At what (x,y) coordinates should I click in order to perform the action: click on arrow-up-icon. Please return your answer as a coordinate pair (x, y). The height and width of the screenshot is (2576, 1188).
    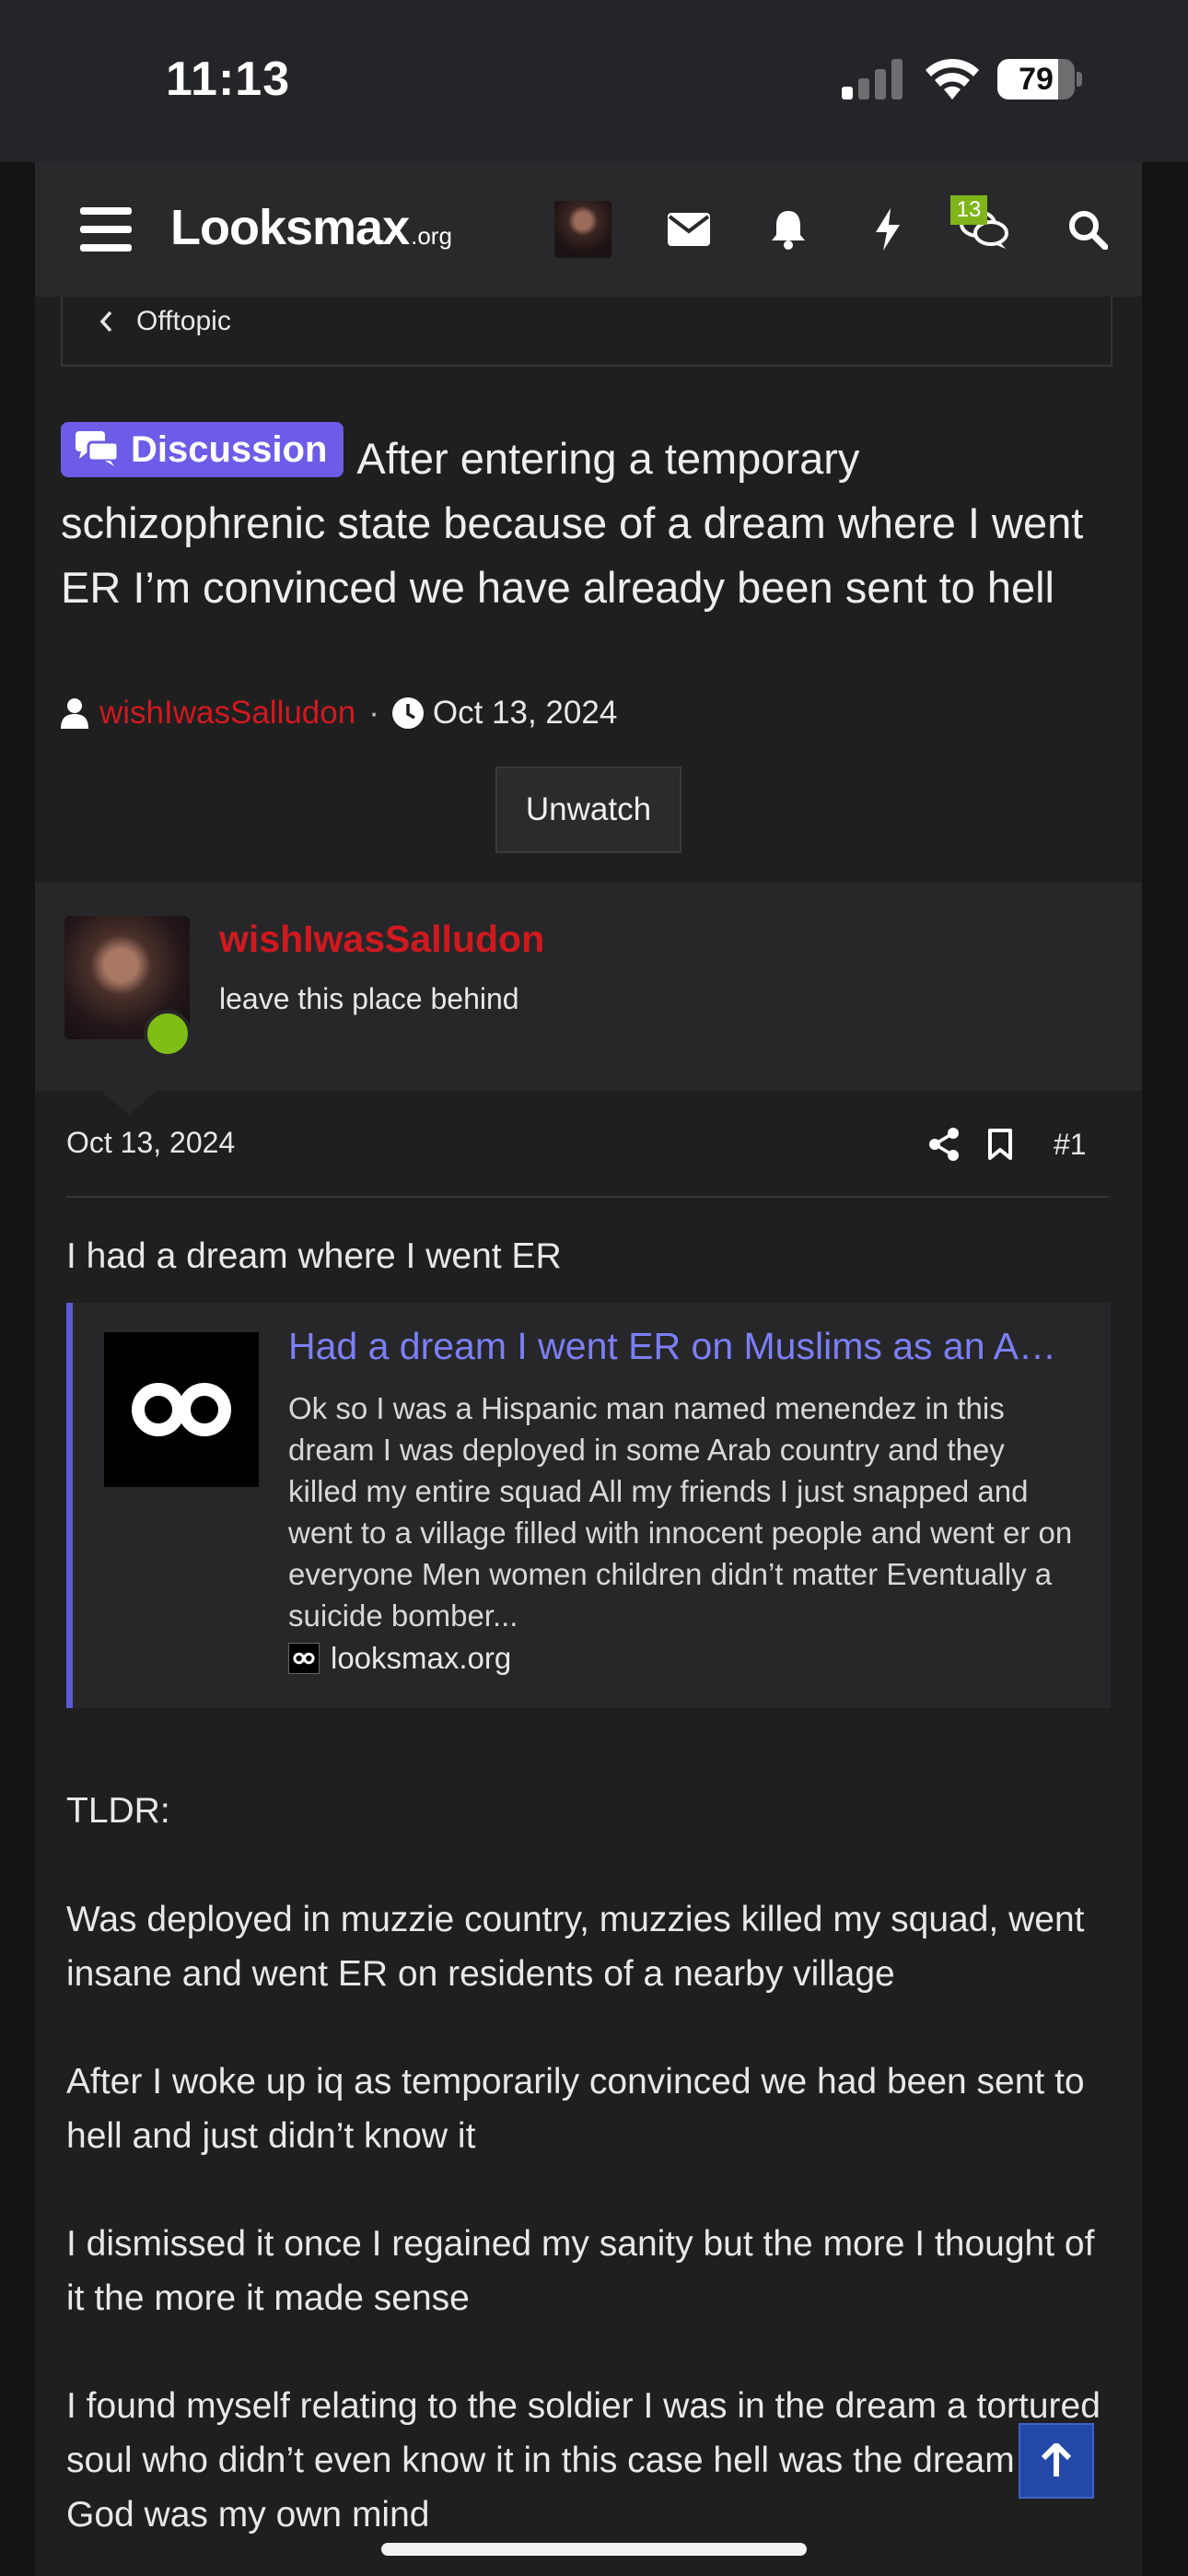
    Looking at the image, I should click on (1056, 2459).